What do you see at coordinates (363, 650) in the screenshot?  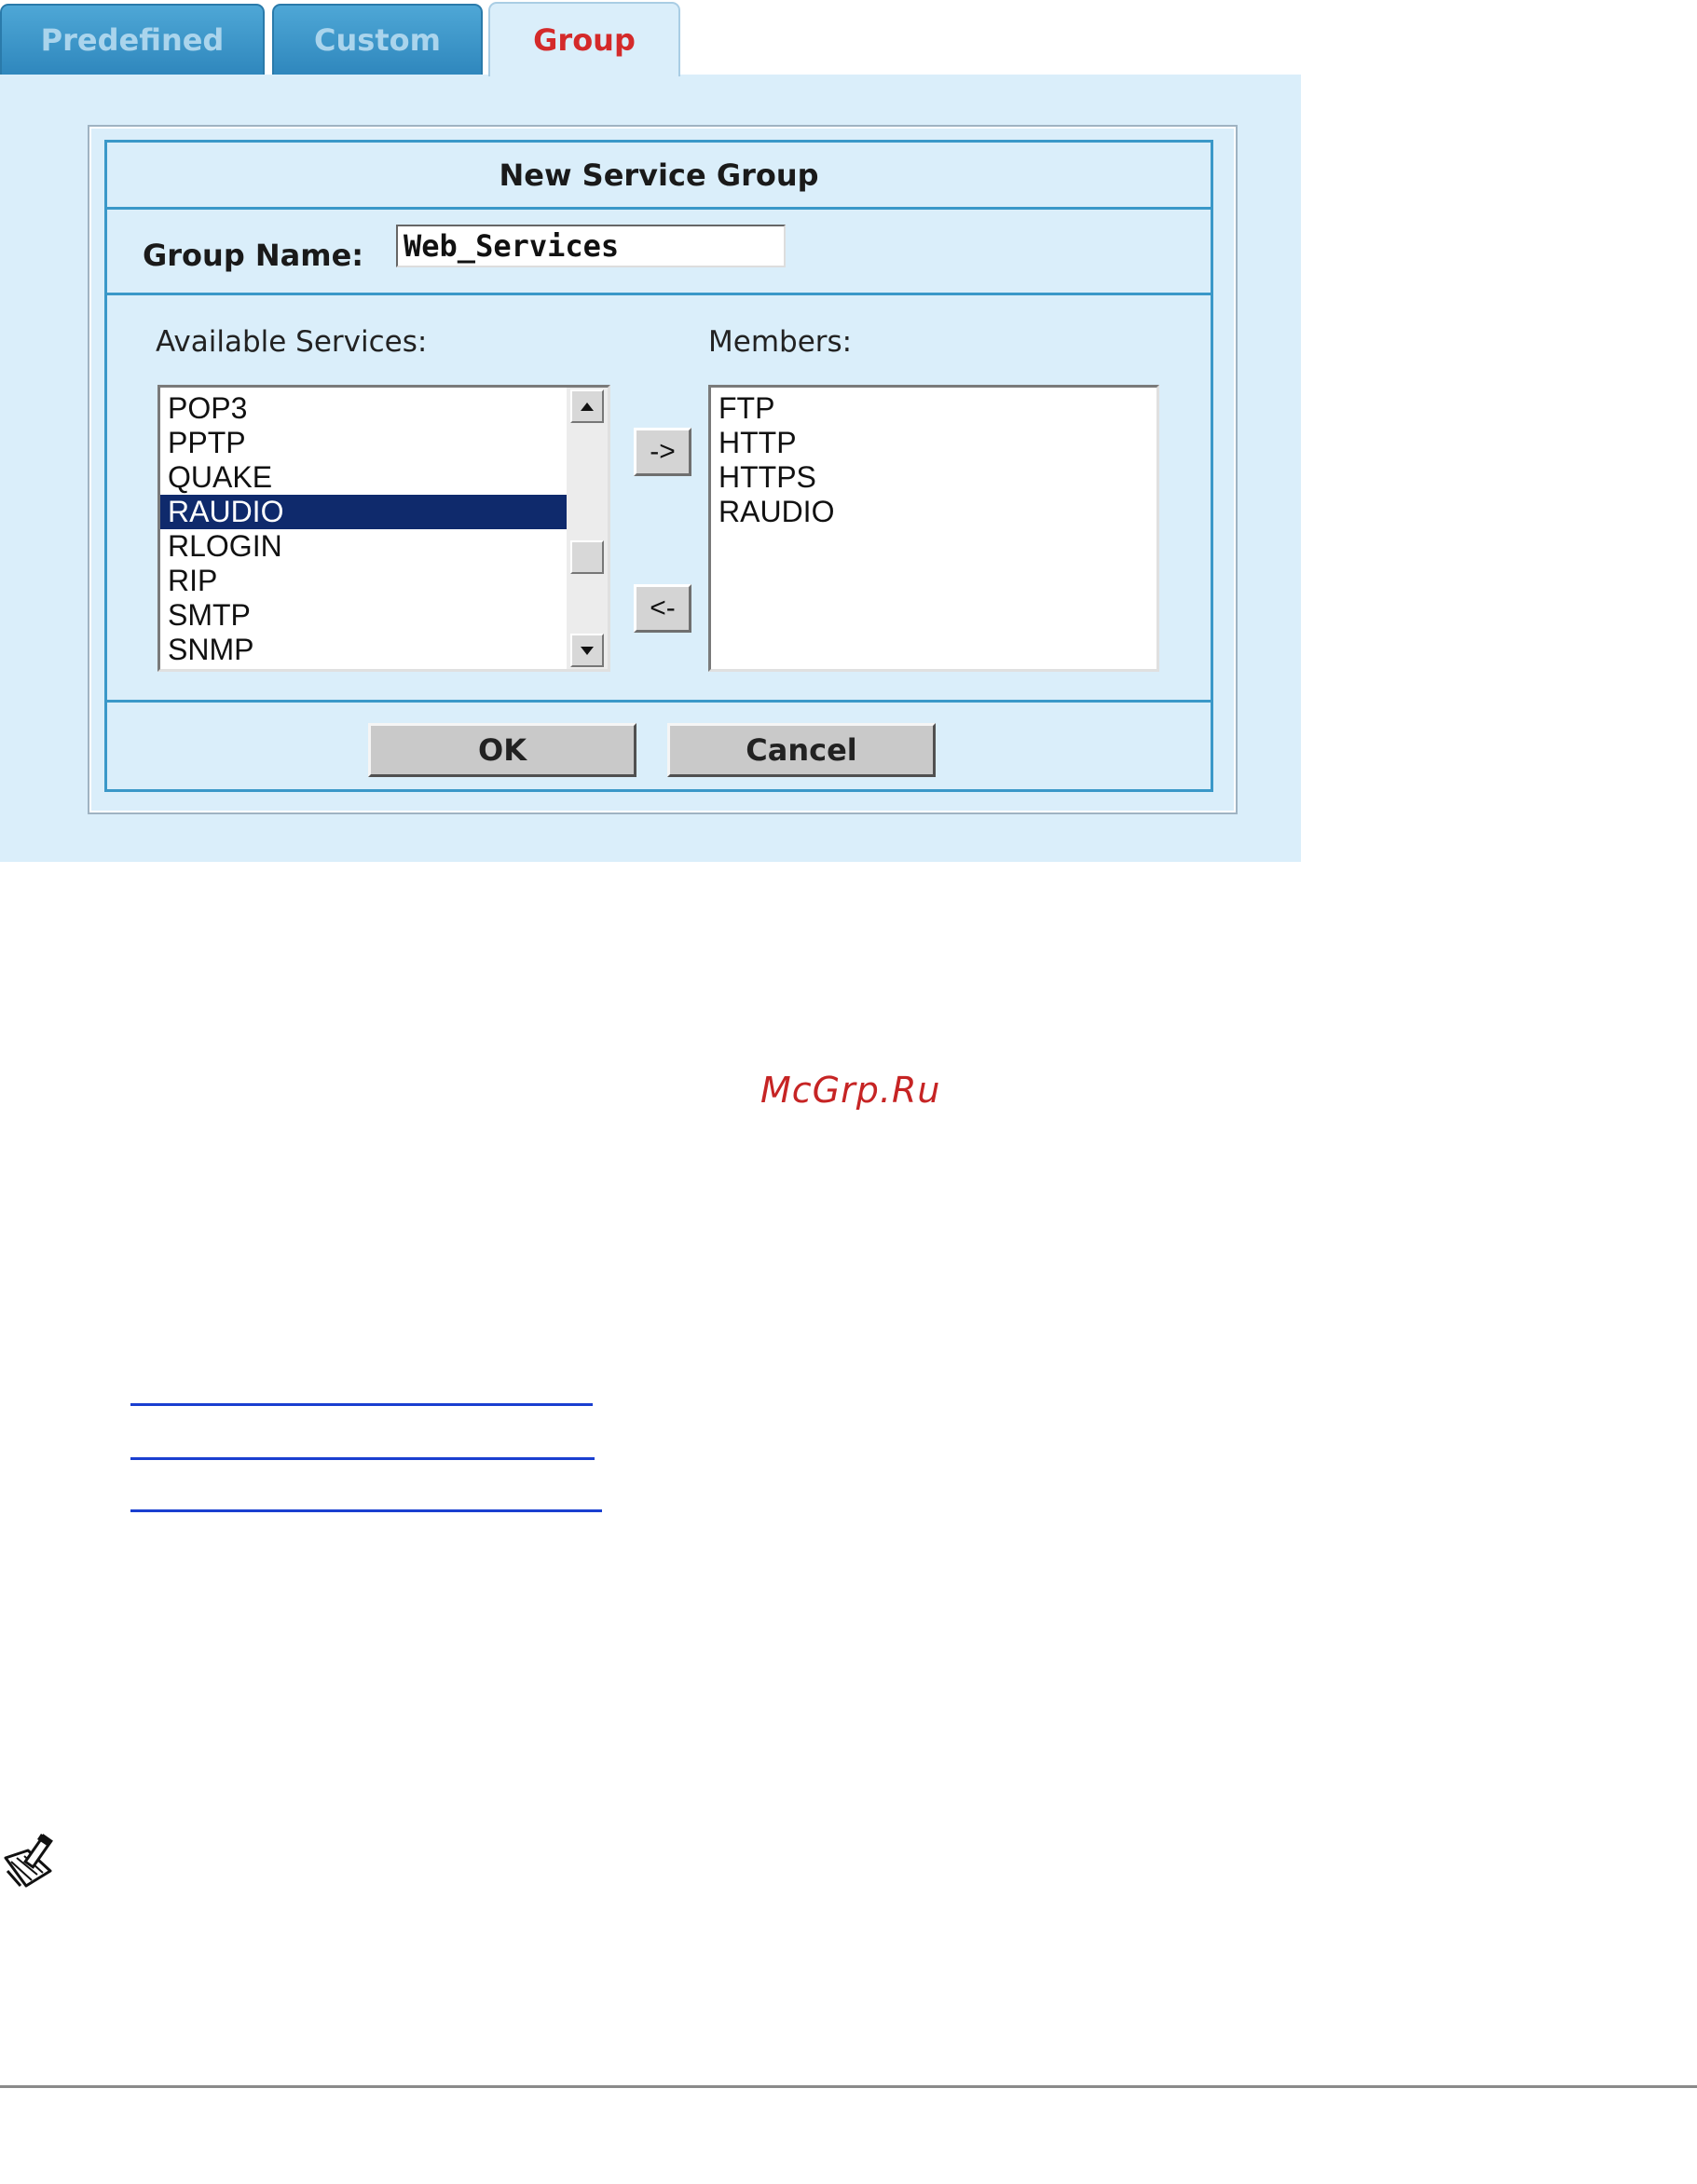 I see `list-item: SNMP` at bounding box center [363, 650].